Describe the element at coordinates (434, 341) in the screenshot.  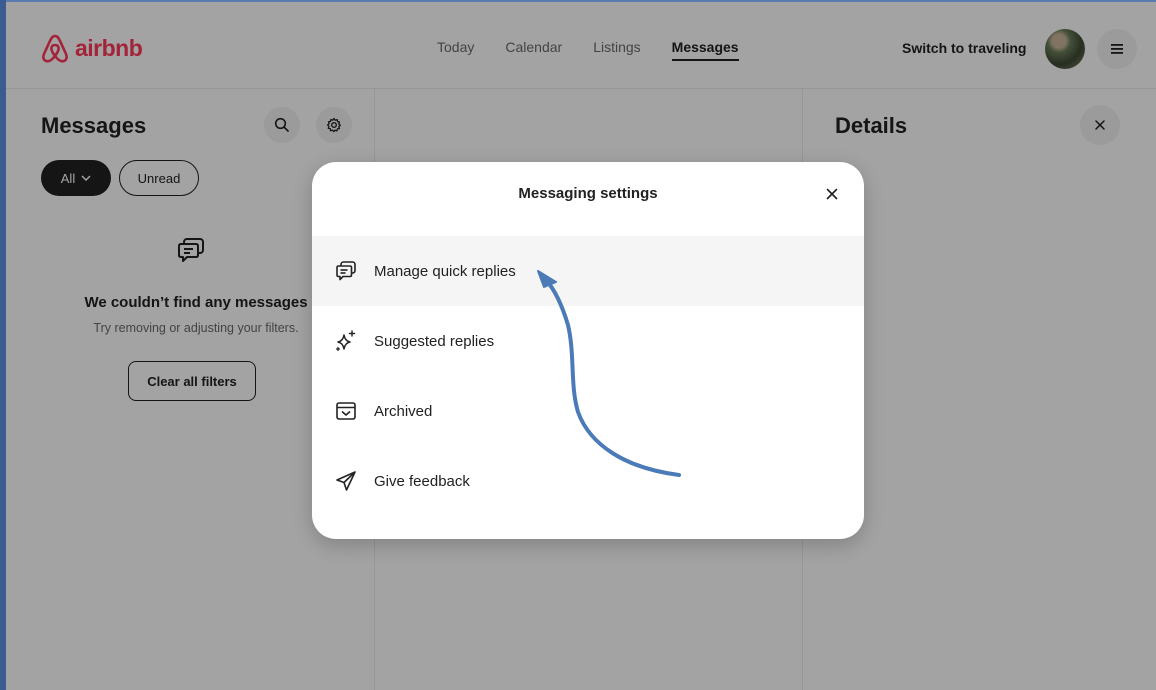
I see `menu-item-label: Suggested replies` at that location.